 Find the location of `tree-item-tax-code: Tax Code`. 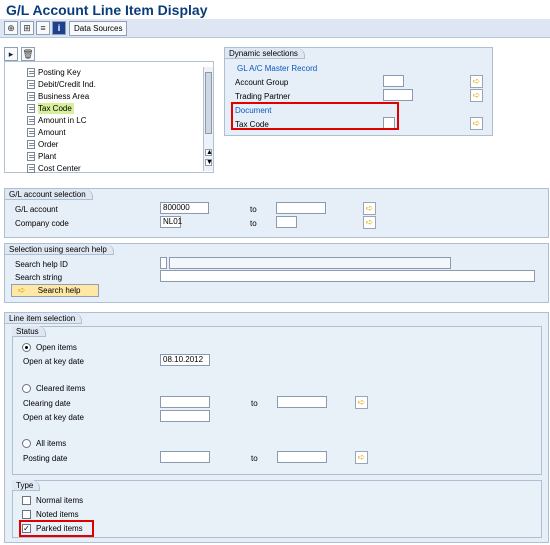

tree-item-tax-code: Tax Code is located at coordinates (50, 108).